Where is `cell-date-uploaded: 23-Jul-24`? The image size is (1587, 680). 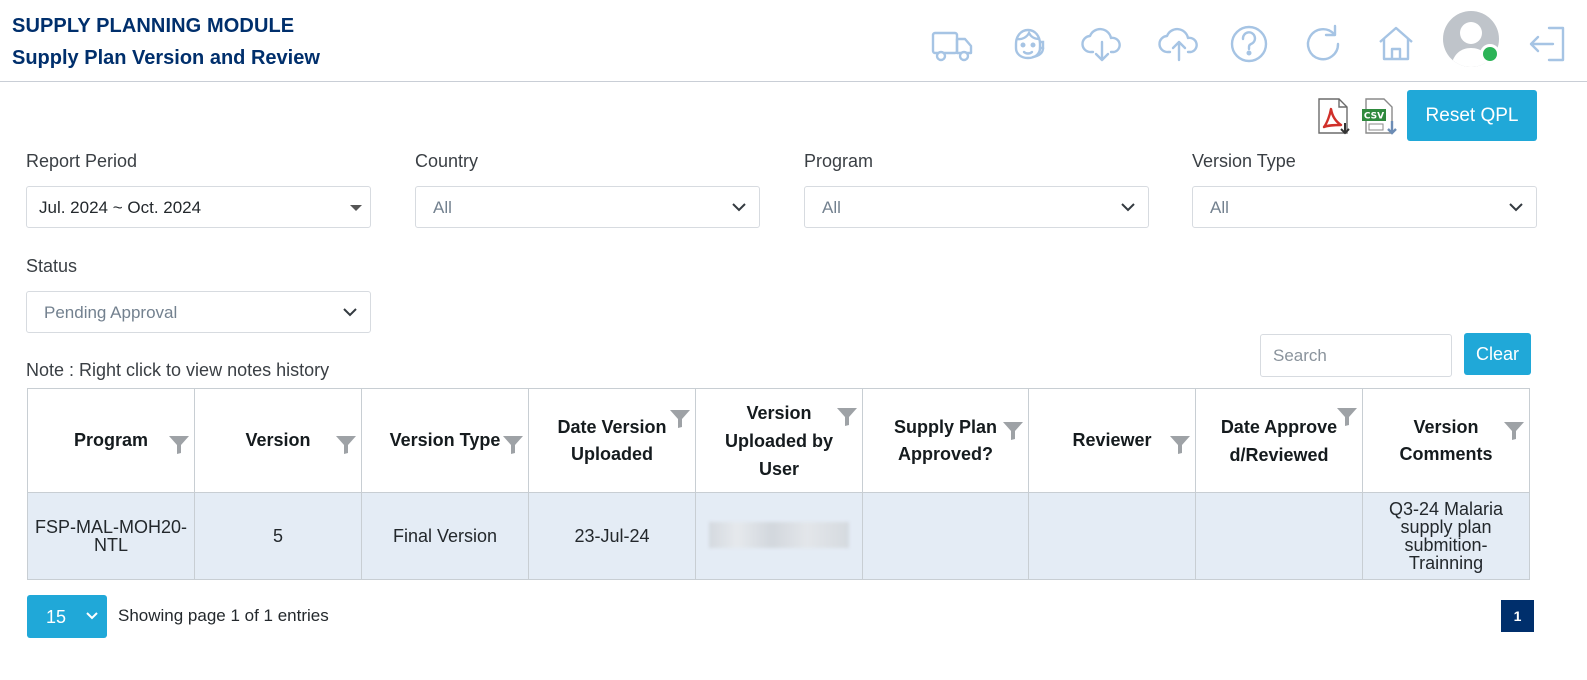 cell-date-uploaded: 23-Jul-24 is located at coordinates (612, 536).